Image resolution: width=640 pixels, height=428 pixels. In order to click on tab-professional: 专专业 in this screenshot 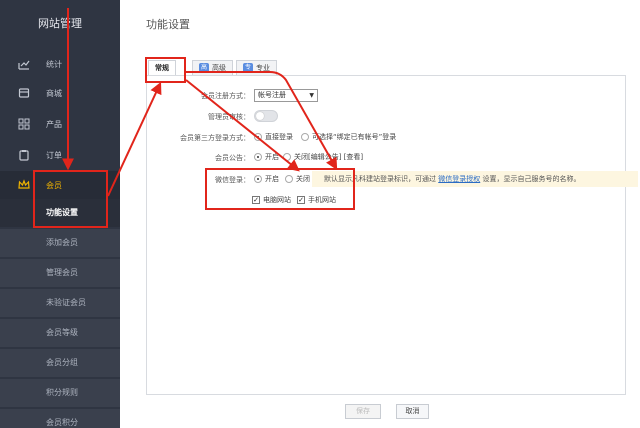, I will do `click(256, 68)`.